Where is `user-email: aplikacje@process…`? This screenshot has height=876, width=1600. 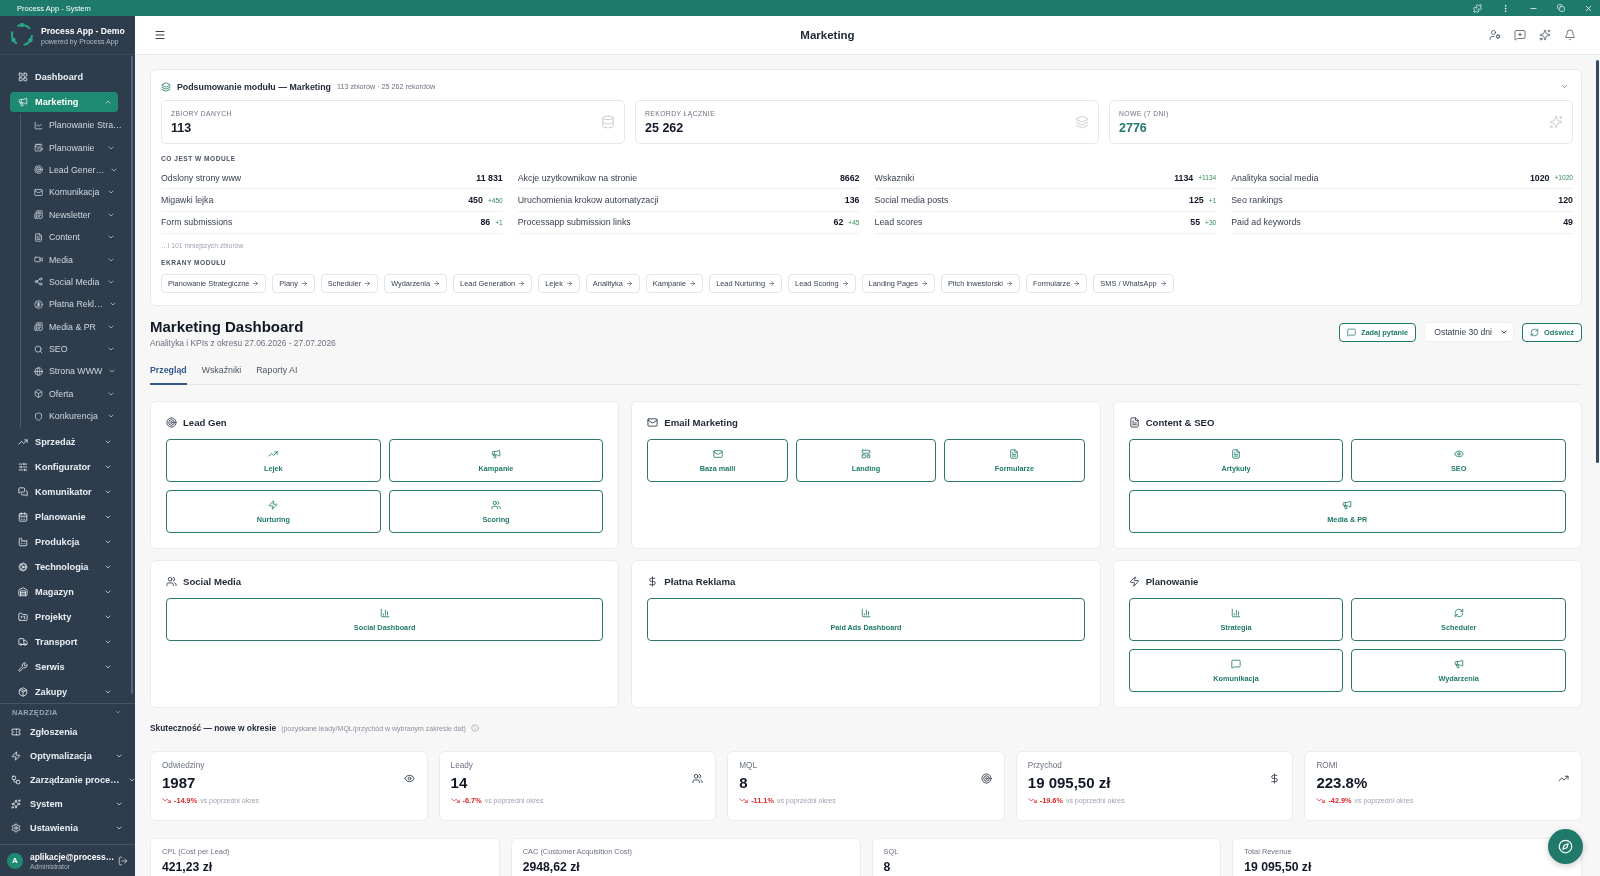 user-email: aplikacje@process… is located at coordinates (72, 856).